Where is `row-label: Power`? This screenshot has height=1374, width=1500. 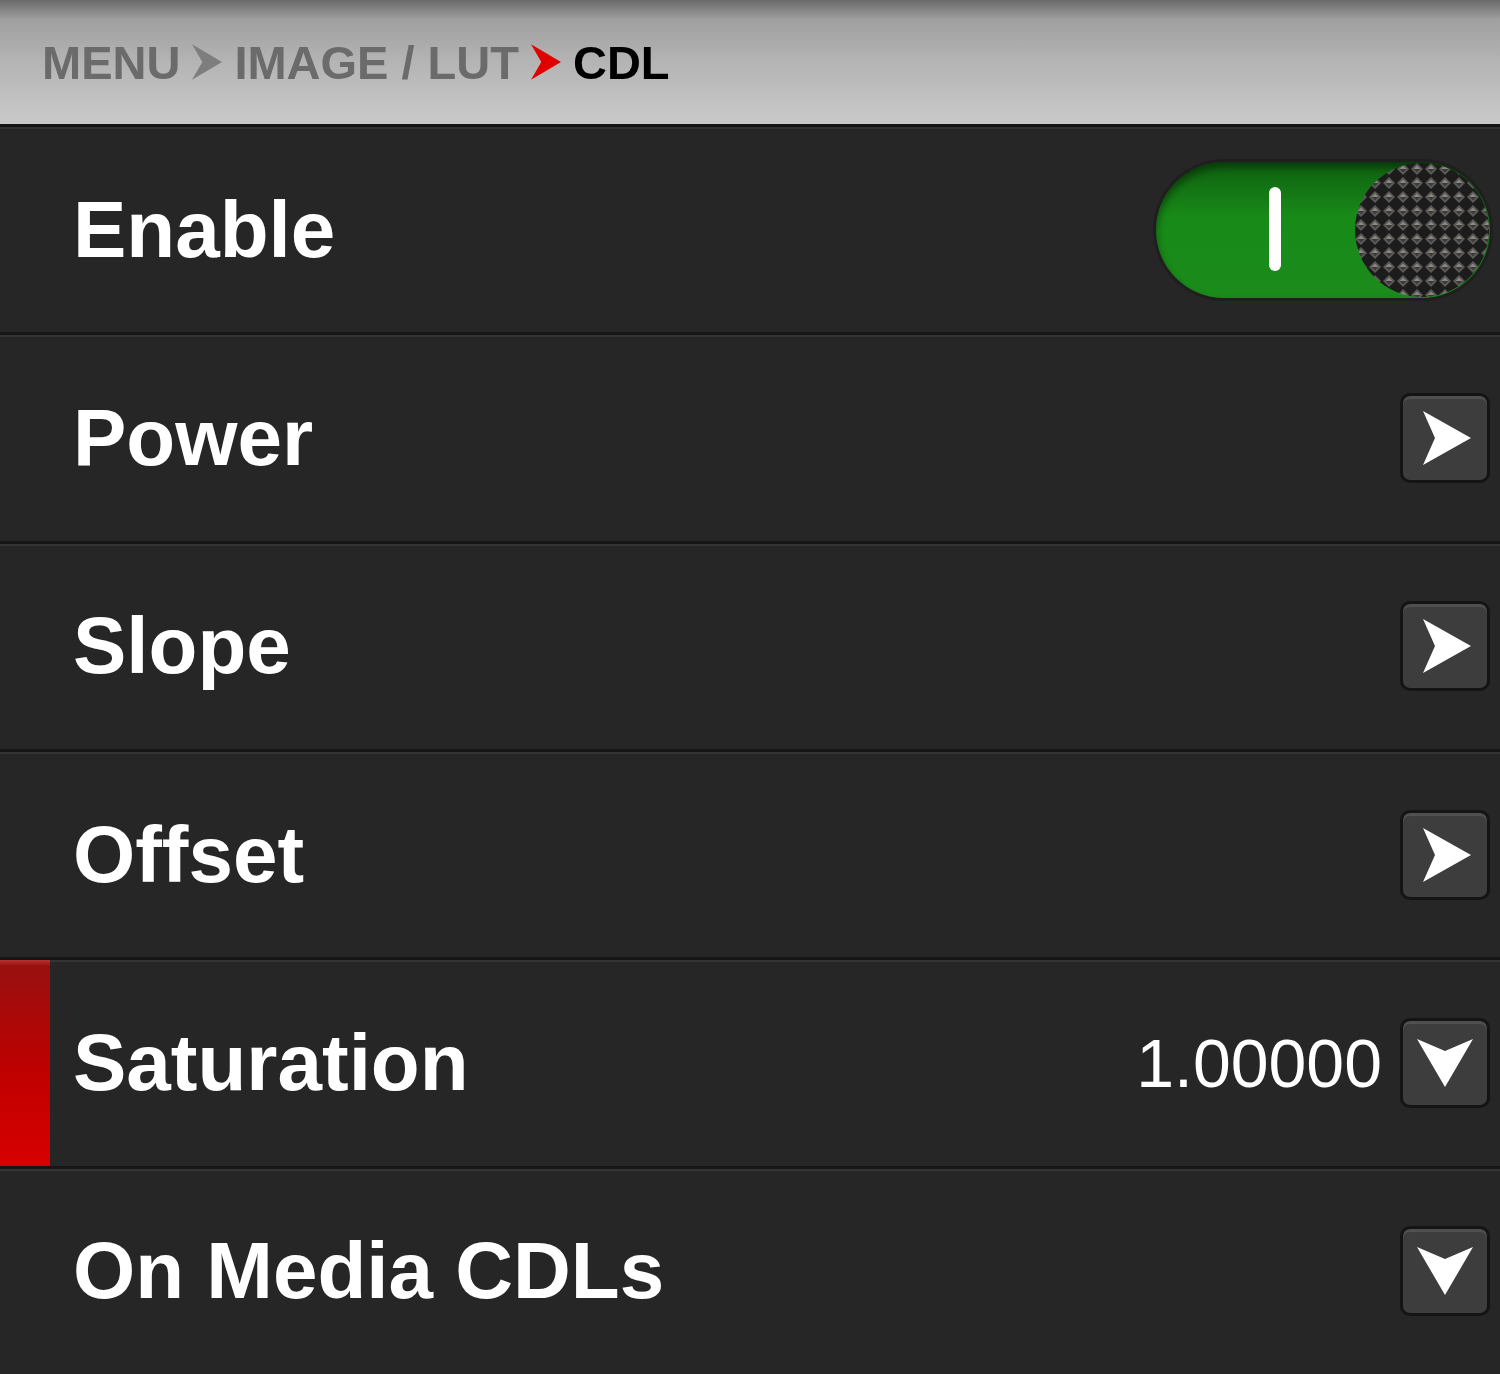 row-label: Power is located at coordinates (193, 438).